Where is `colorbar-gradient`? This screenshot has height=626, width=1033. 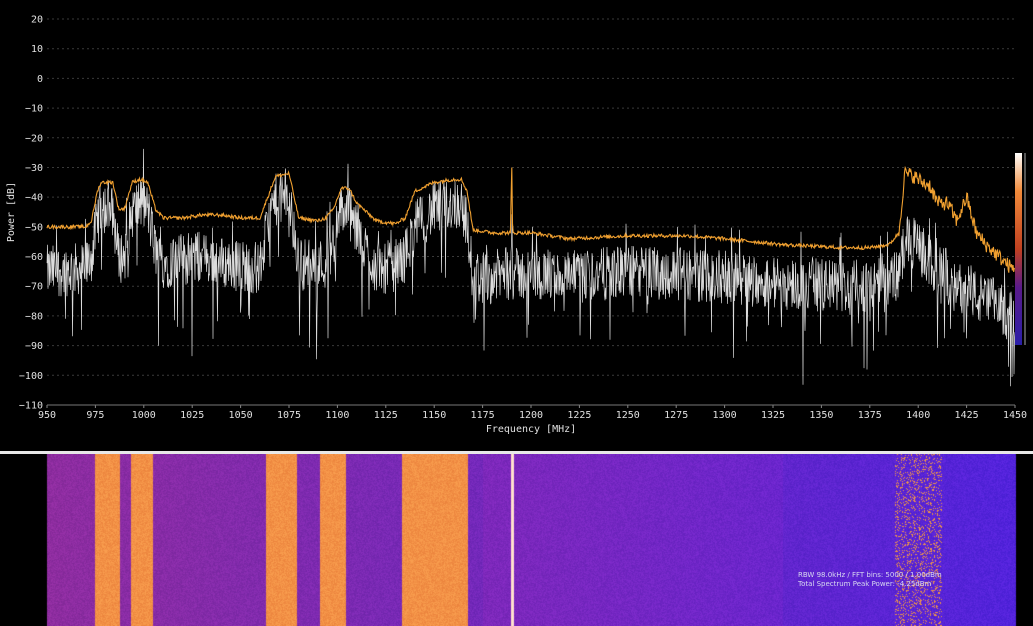 colorbar-gradient is located at coordinates (1018, 249).